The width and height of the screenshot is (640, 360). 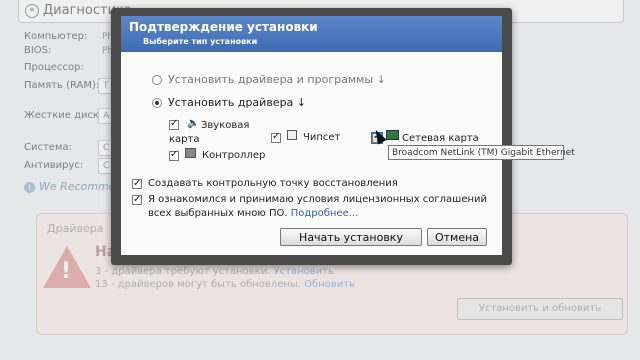 What do you see at coordinates (237, 102) in the screenshot?
I see `radio-install-drivers-label: Установить драйвера ↓` at bounding box center [237, 102].